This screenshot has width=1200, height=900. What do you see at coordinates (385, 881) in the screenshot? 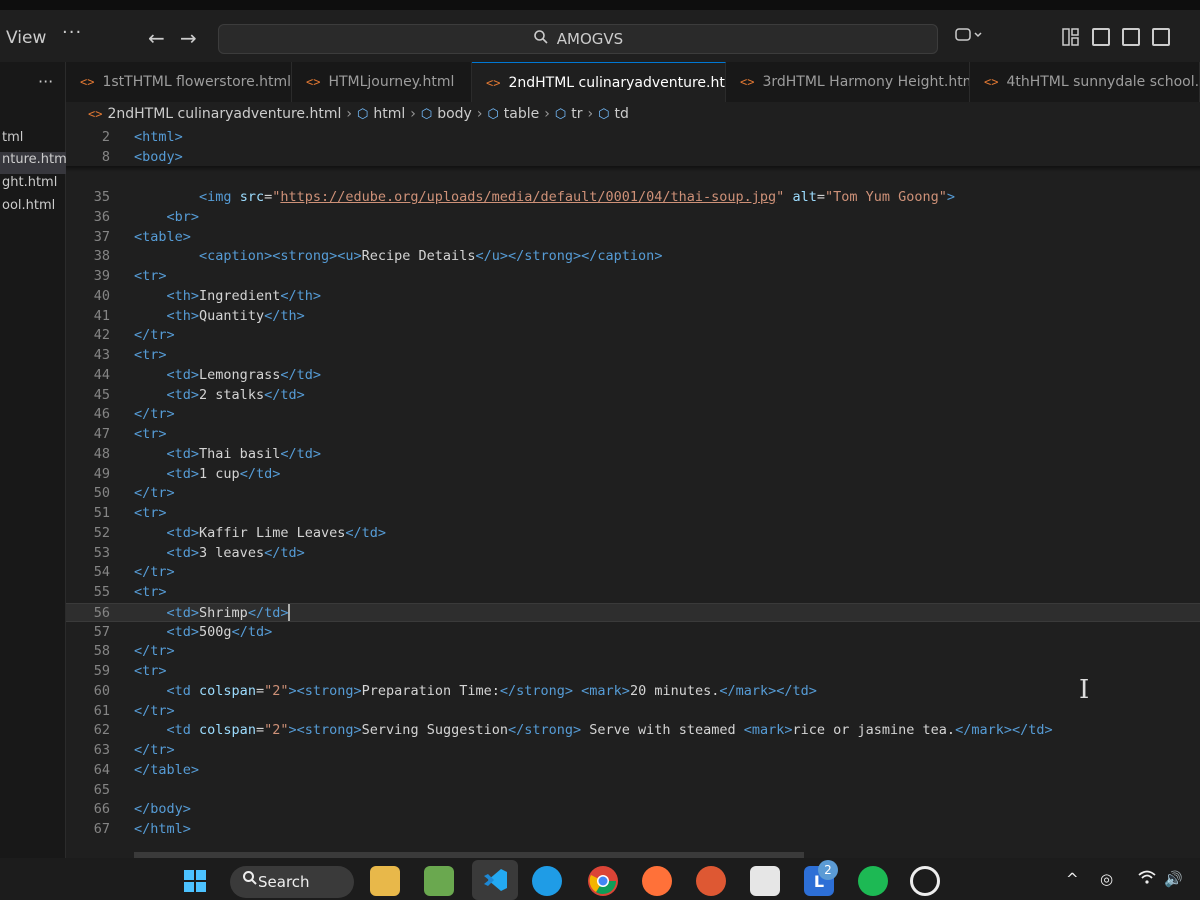
I see `file-explorer-icon` at bounding box center [385, 881].